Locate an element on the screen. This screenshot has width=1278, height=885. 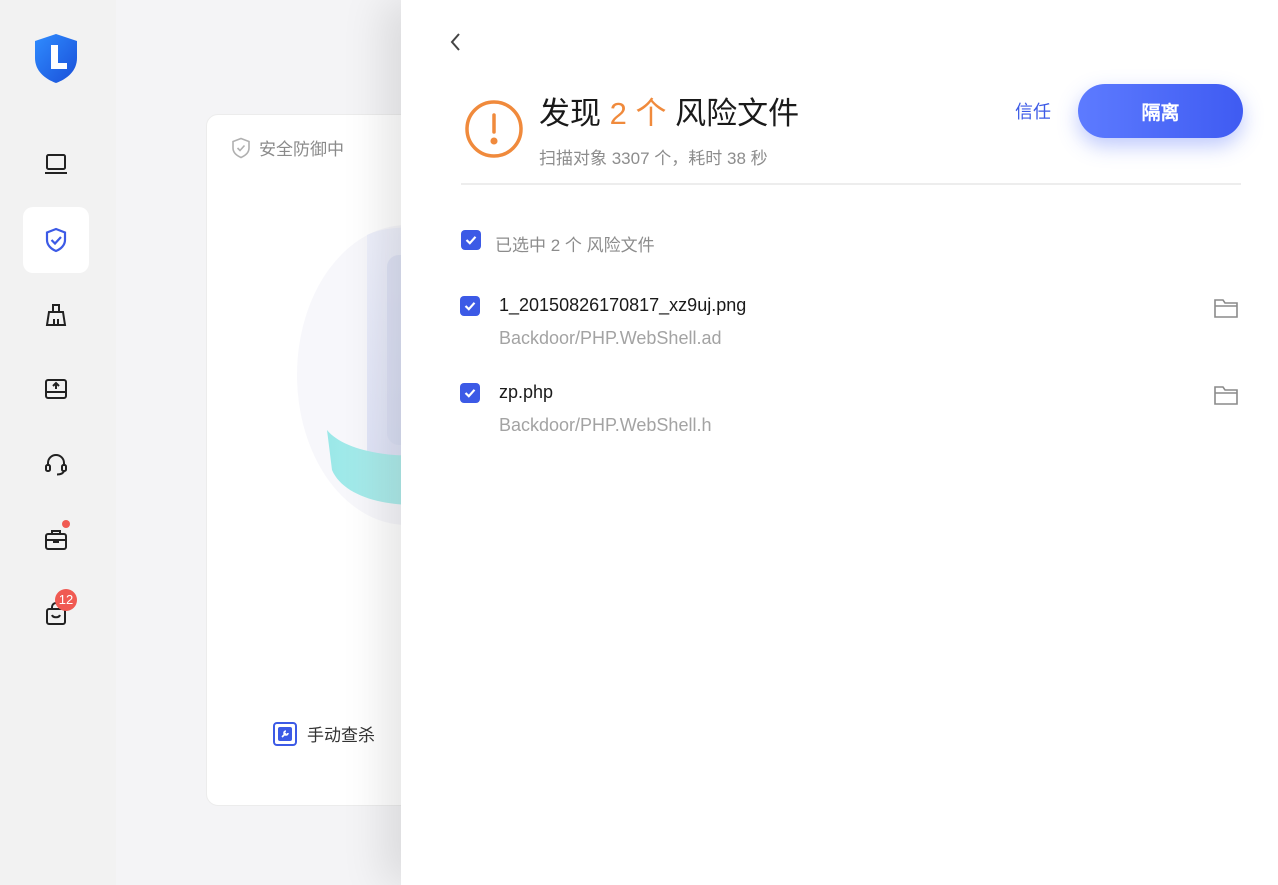
sidebar-item-upload is located at coordinates (56, 389).